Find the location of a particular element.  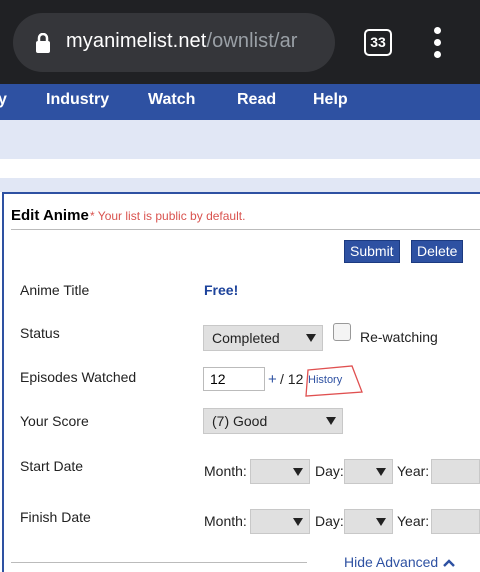

kebab-menu-icon is located at coordinates (438, 43).